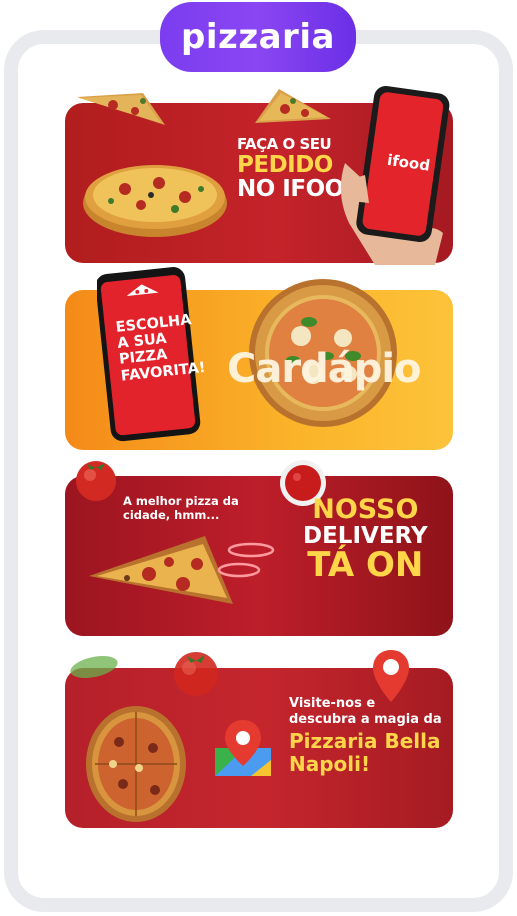 This screenshot has height=916, width=517. I want to click on phone-icon: ifood, so click(395, 175).